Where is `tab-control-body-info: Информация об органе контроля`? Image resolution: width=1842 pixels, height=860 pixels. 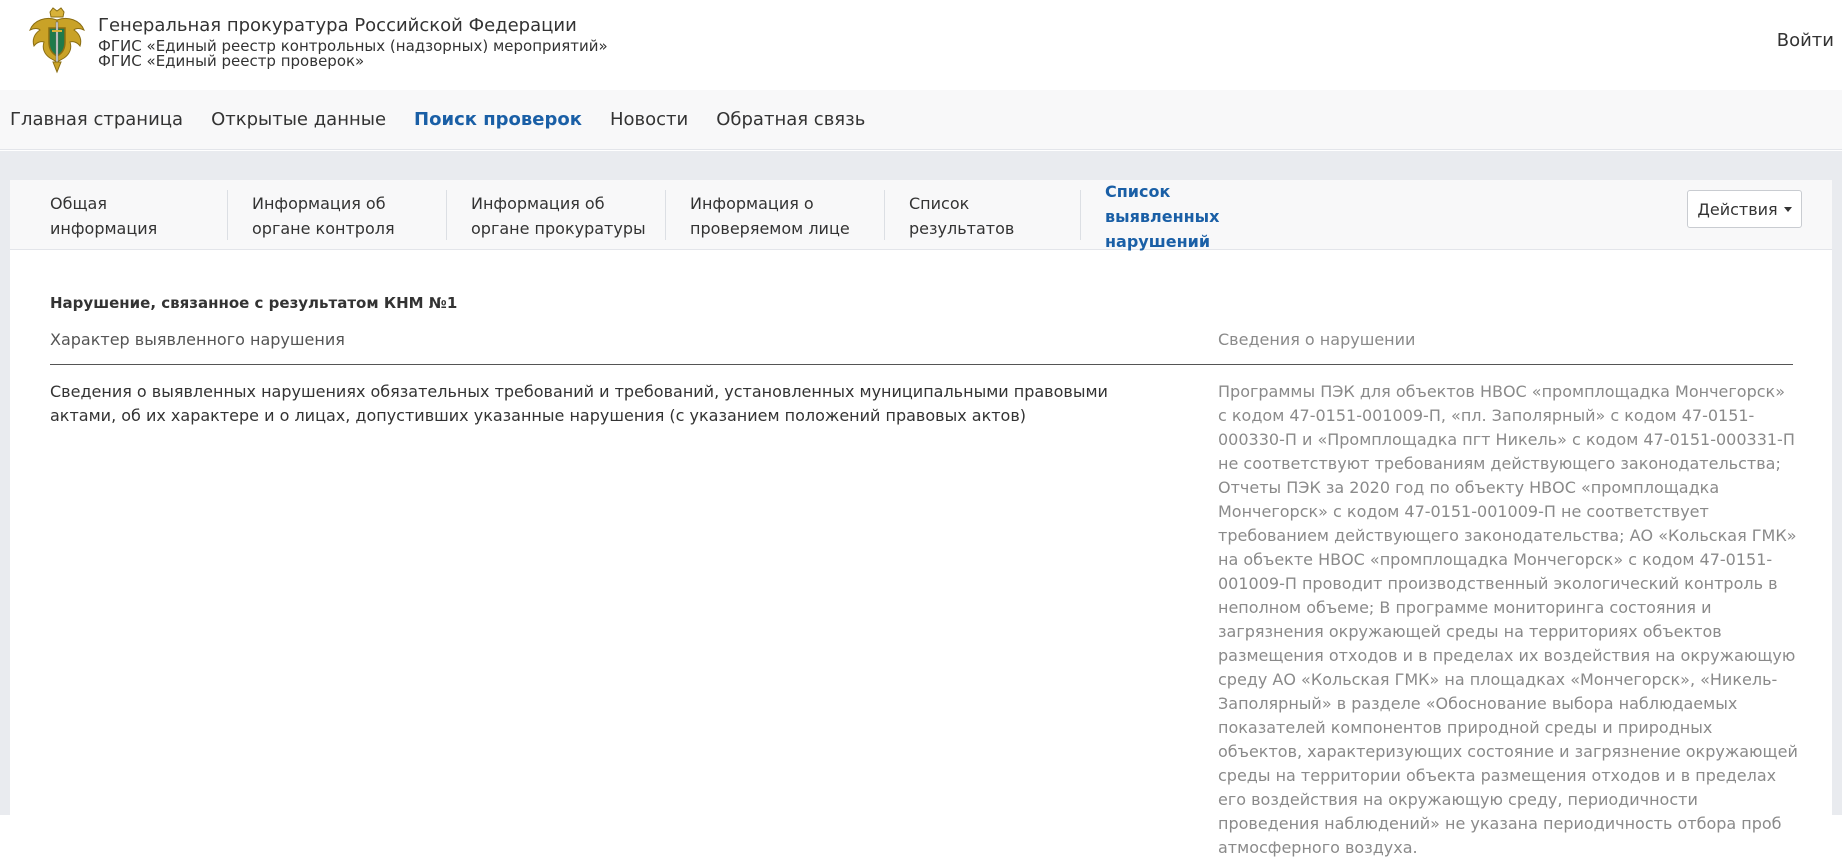
tab-control-body-info: Информация об органе контроля is located at coordinates (332, 216).